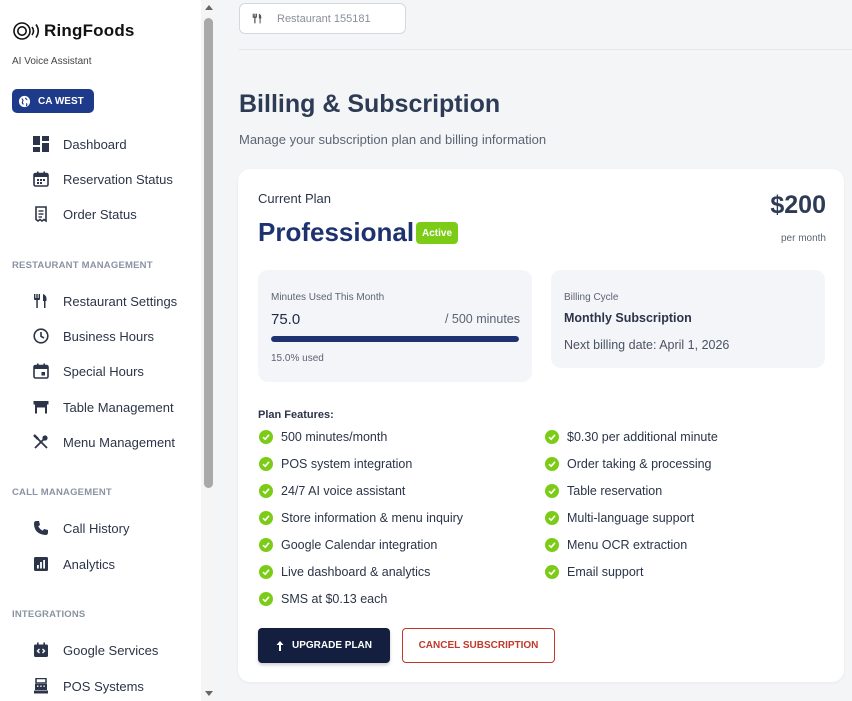  Describe the element at coordinates (286, 319) in the screenshot. I see `usage-value: 75.0` at that location.